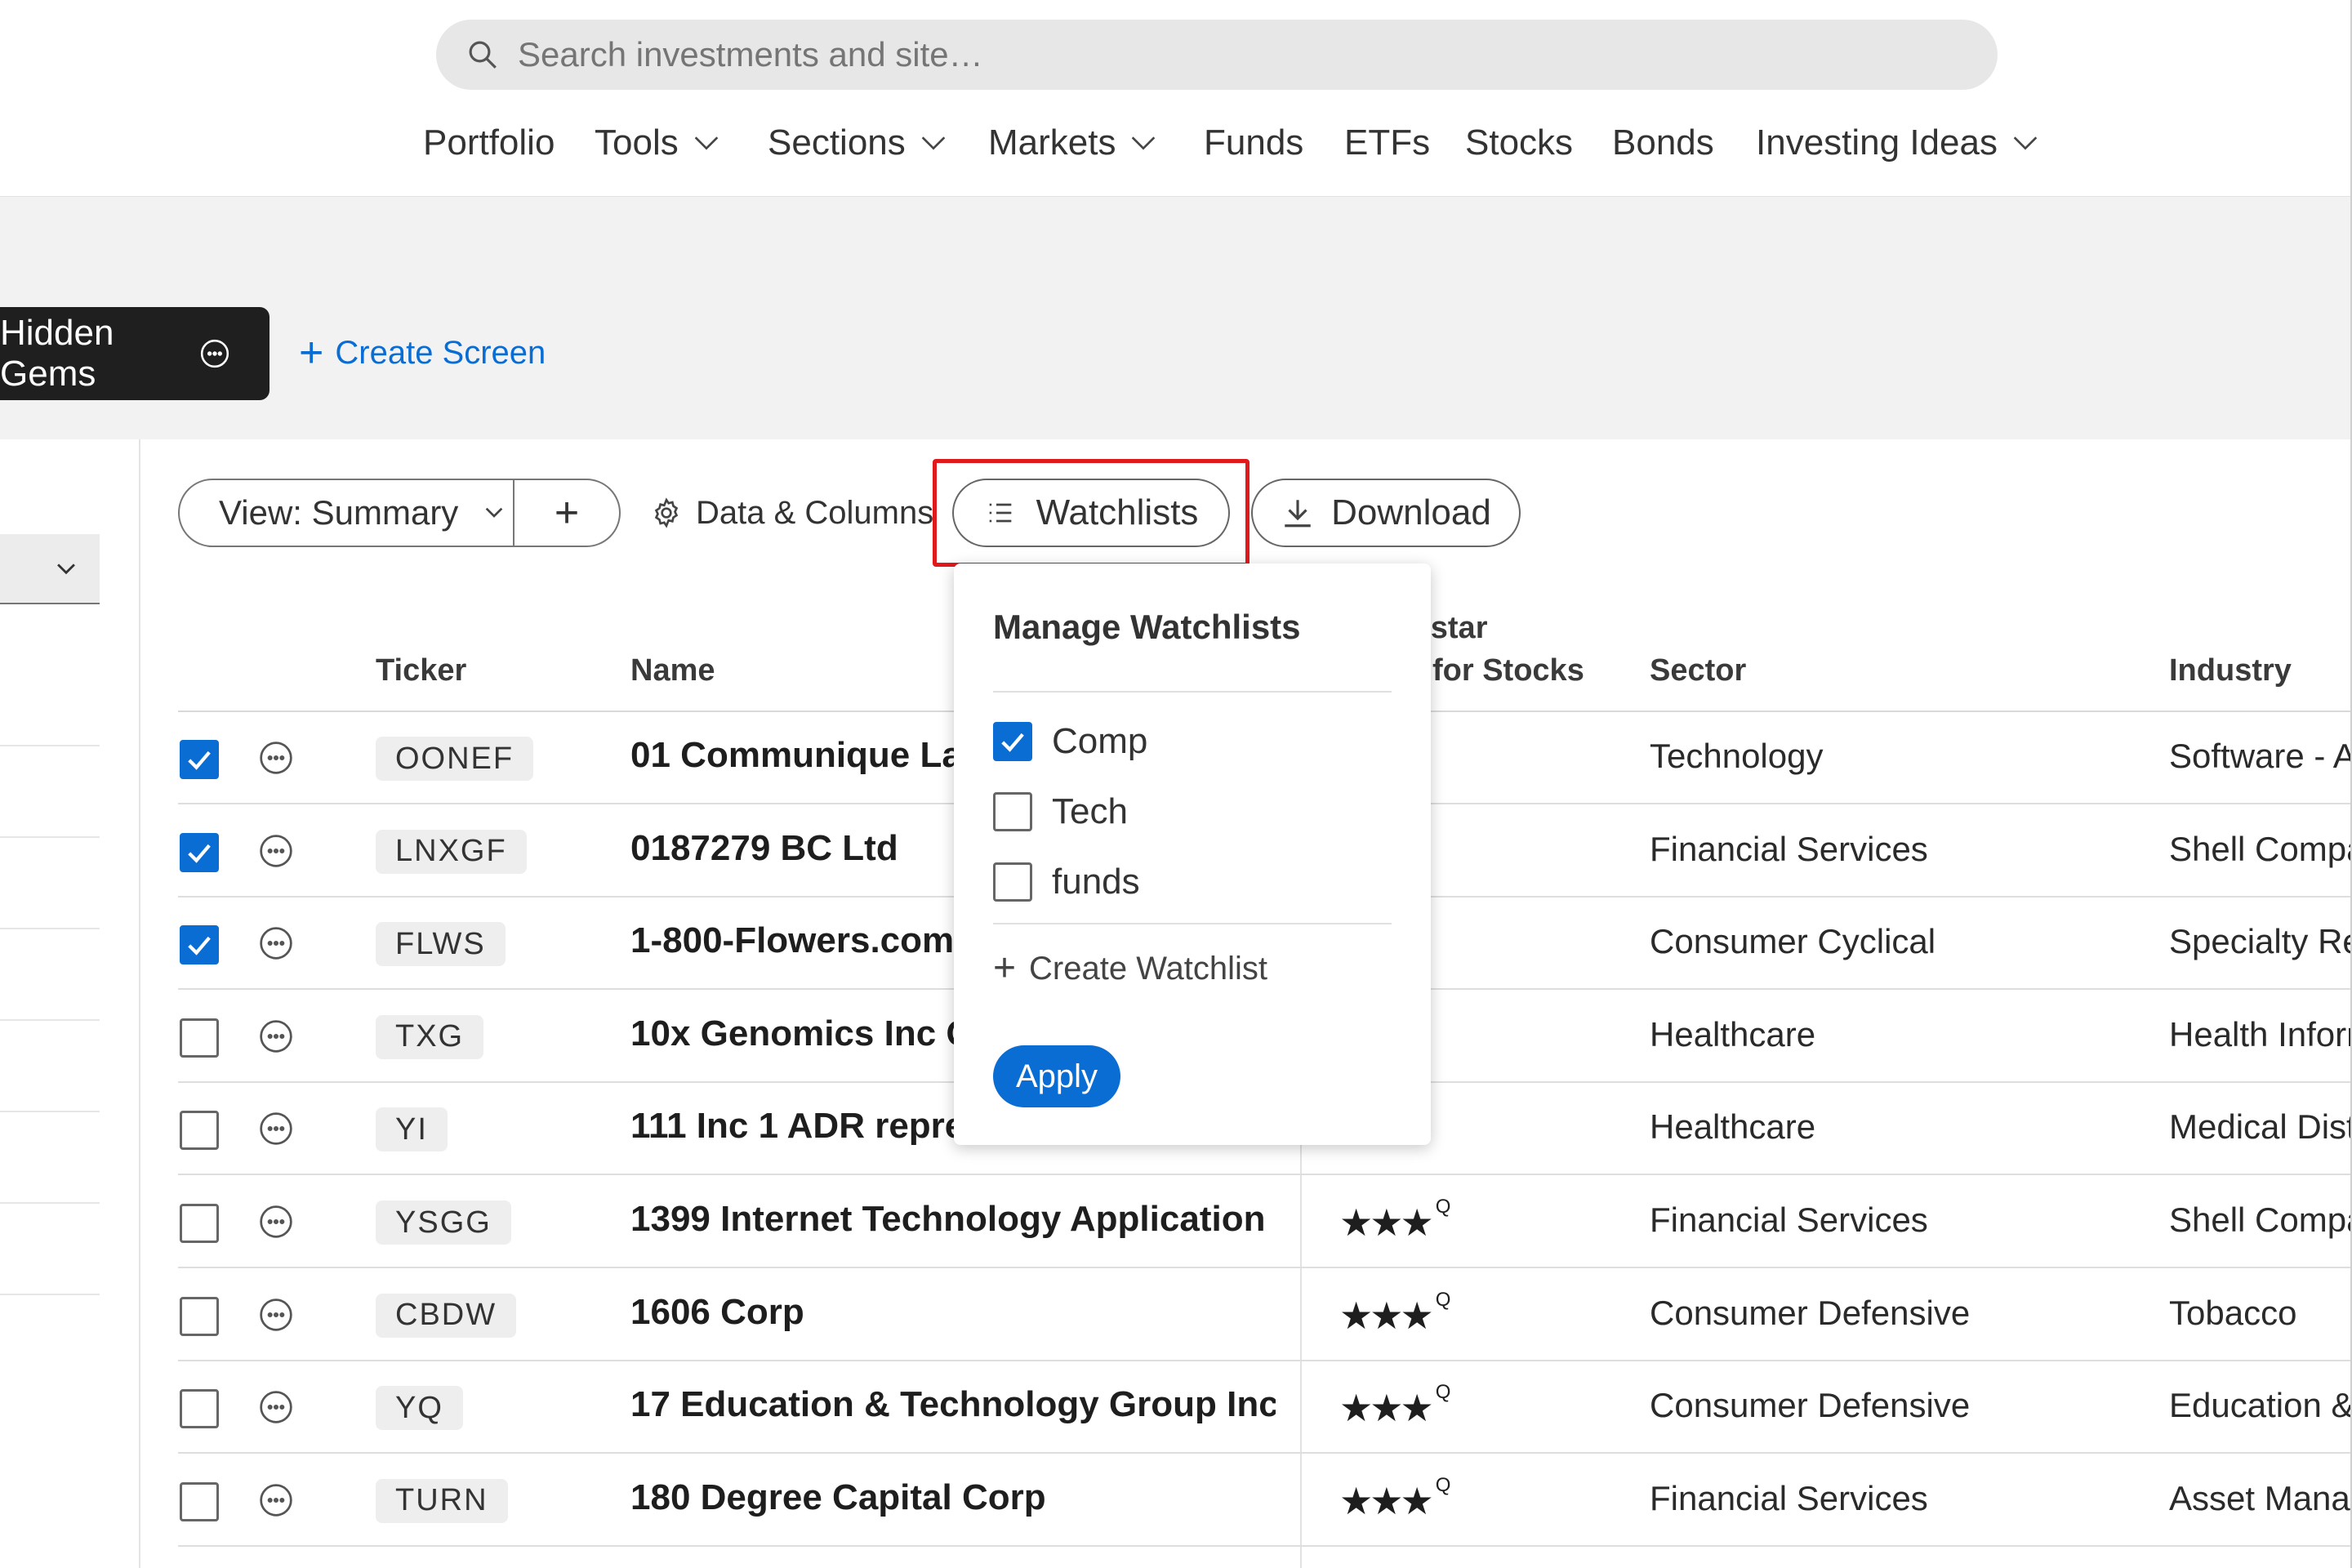 The height and width of the screenshot is (1568, 2352). Describe the element at coordinates (1733, 1034) in the screenshot. I see `sector-cell: Healthcare` at that location.